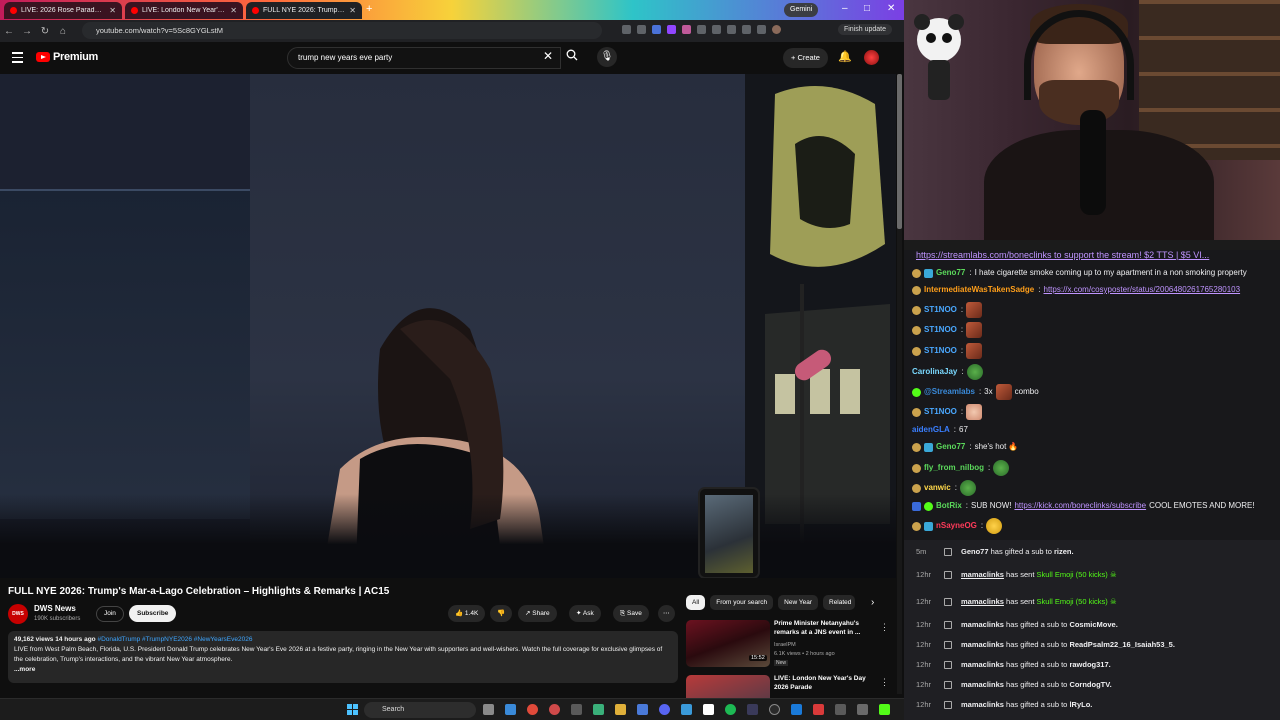 This screenshot has height=720, width=1280. Describe the element at coordinates (420, 710) in the screenshot. I see `taskbar-search: Search` at that location.